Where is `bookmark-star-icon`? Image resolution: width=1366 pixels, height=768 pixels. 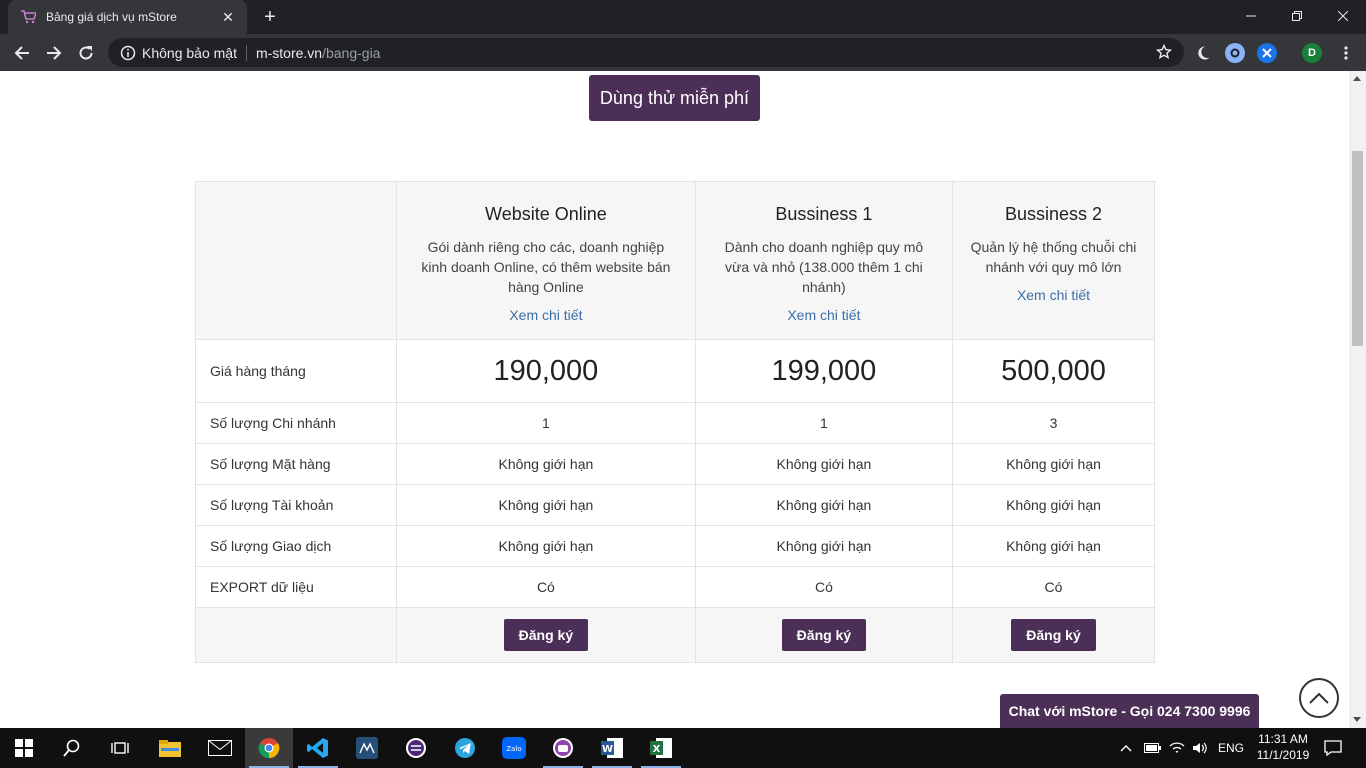 bookmark-star-icon is located at coordinates (1164, 54).